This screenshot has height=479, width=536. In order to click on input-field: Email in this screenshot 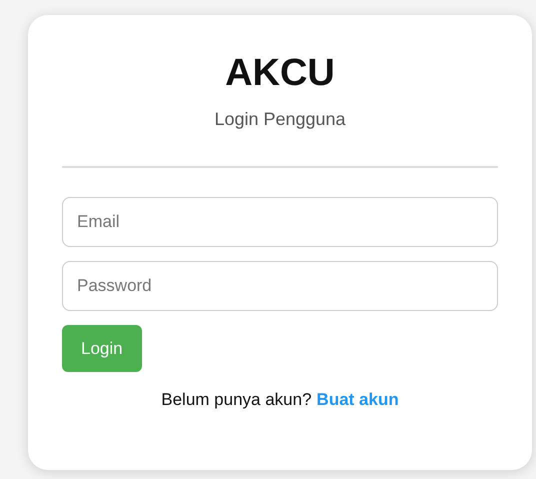, I will do `click(280, 222)`.